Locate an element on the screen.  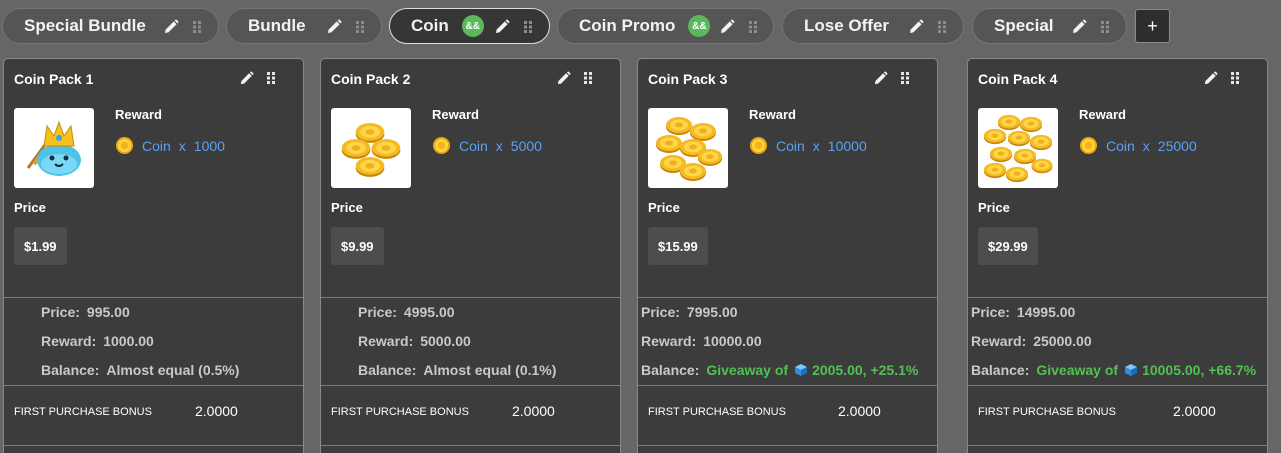
giveaway-label: Giveaway of is located at coordinates (747, 370).